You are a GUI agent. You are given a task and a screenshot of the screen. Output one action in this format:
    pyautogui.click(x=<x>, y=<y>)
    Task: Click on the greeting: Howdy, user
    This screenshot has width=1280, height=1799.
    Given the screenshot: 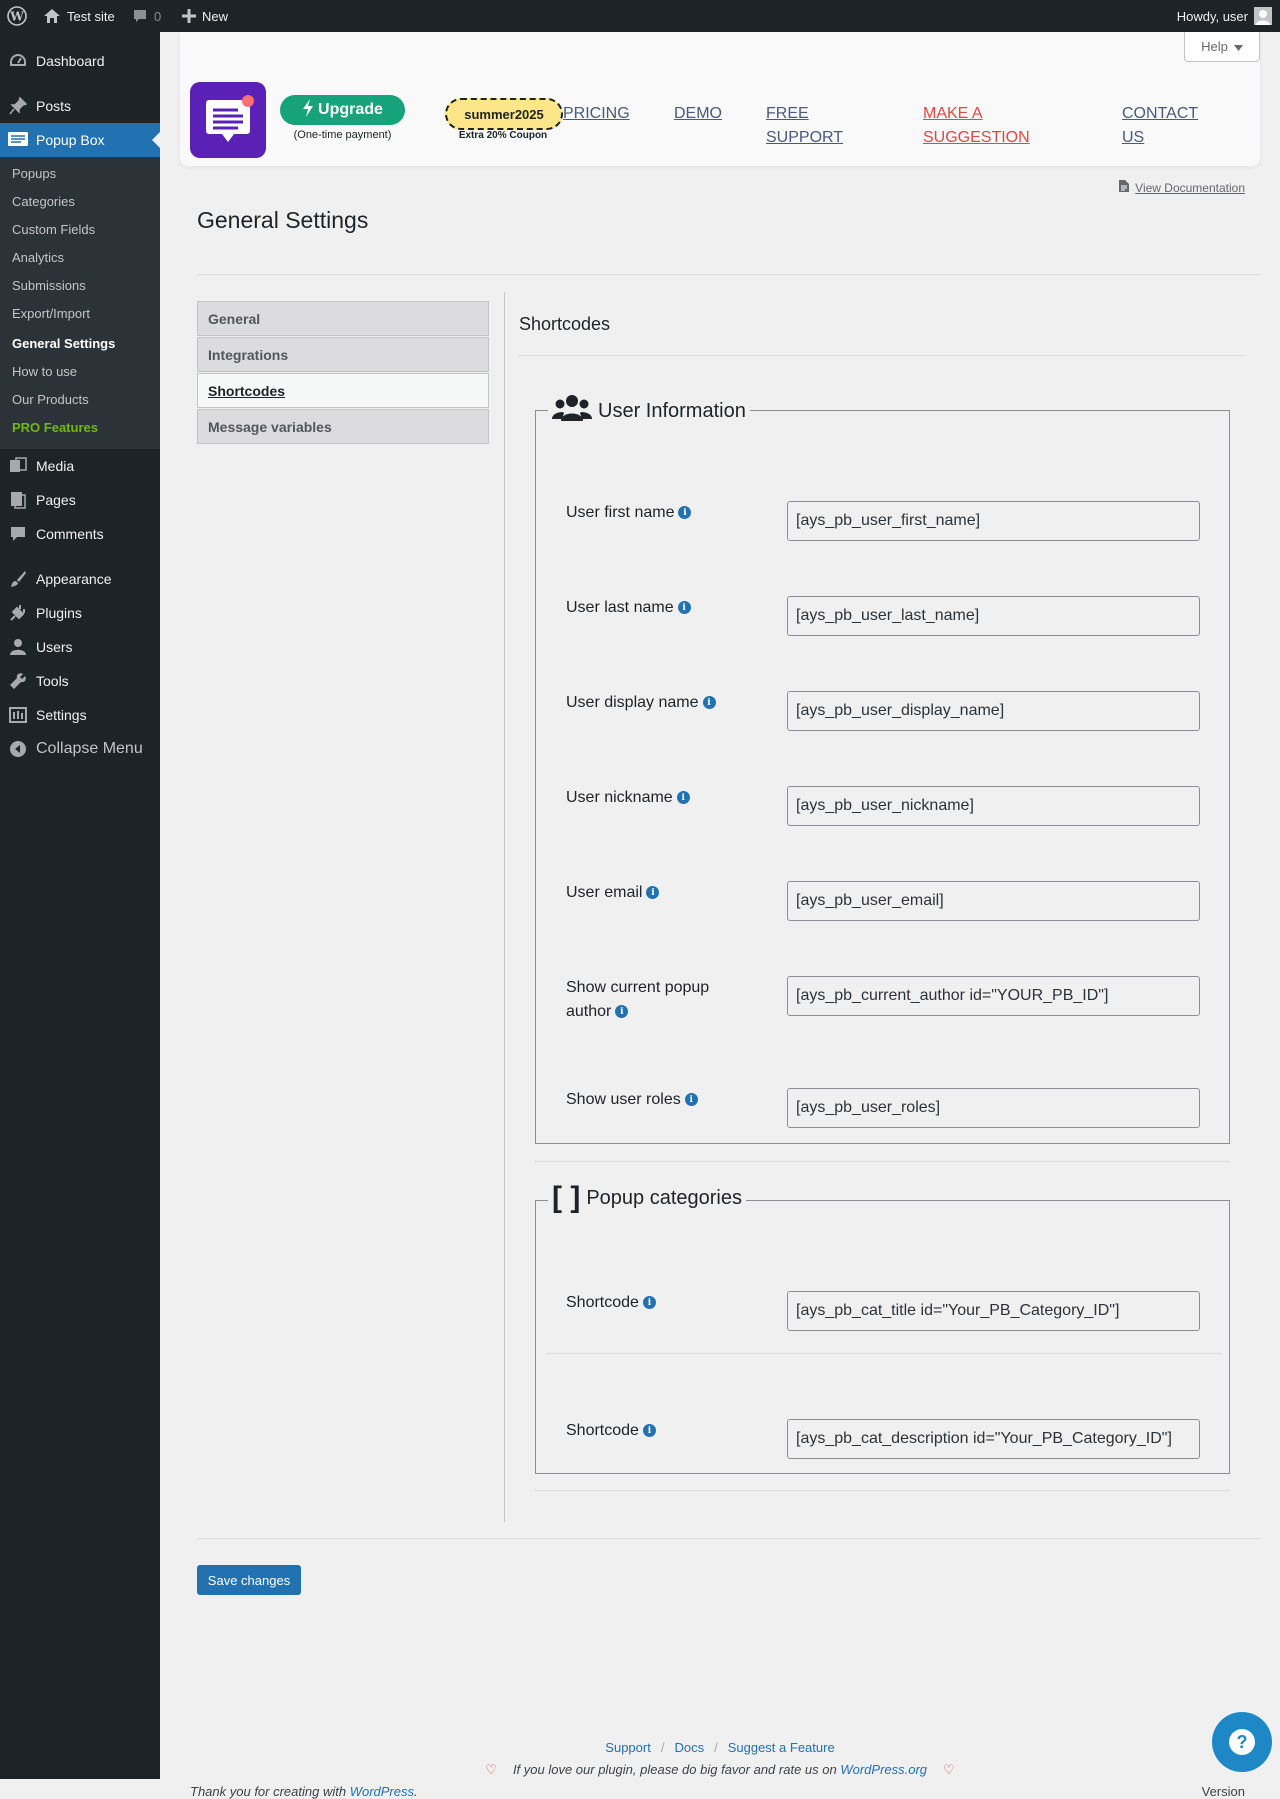 What is the action you would take?
    pyautogui.click(x=1212, y=16)
    